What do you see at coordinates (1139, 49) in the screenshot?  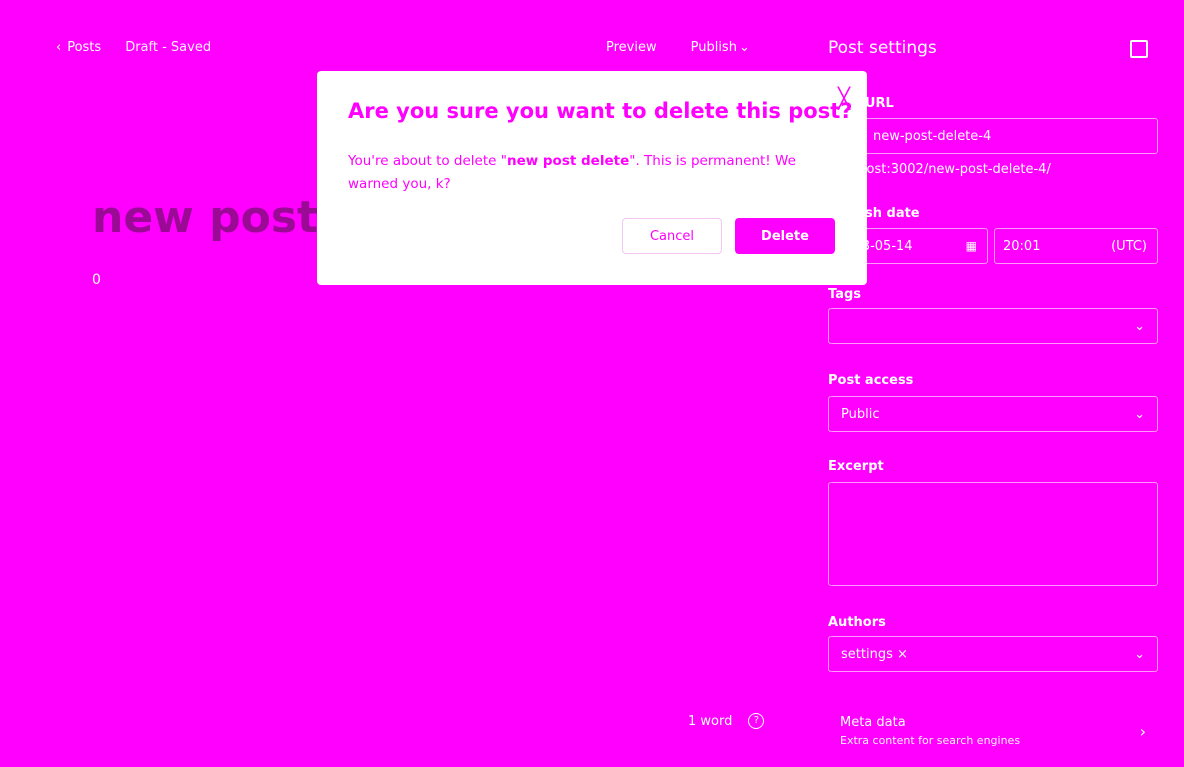 I see `sidebar-toggle-icon` at bounding box center [1139, 49].